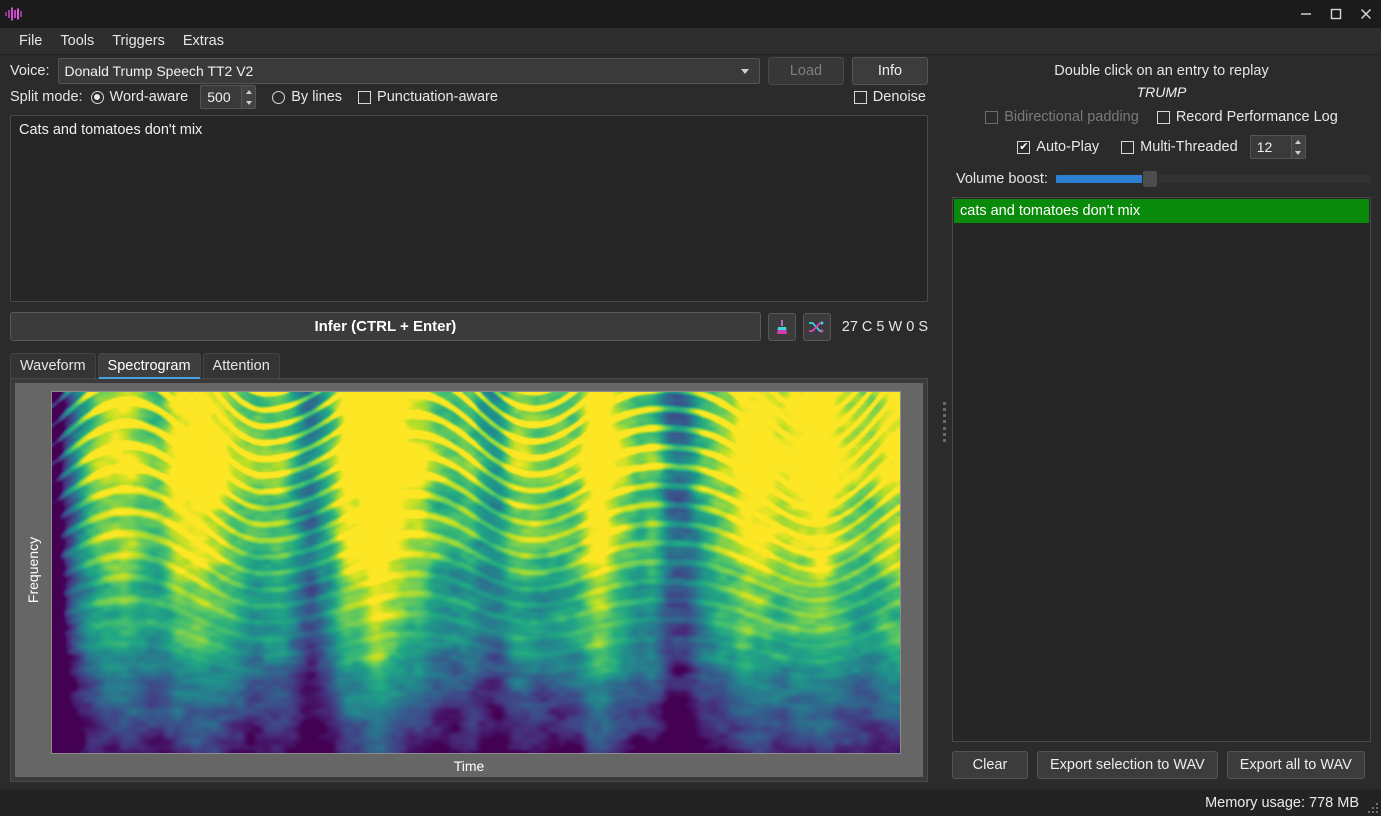 This screenshot has height=816, width=1381. I want to click on export-all-button: Export all to WAV, so click(1295, 765).